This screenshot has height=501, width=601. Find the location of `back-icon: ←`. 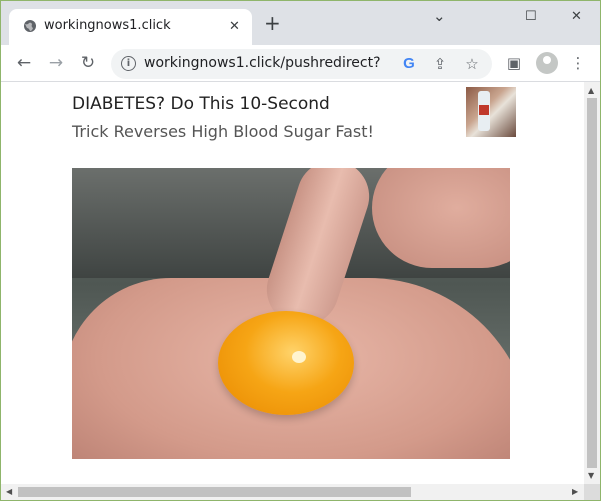

back-icon: ← is located at coordinates (24, 63).